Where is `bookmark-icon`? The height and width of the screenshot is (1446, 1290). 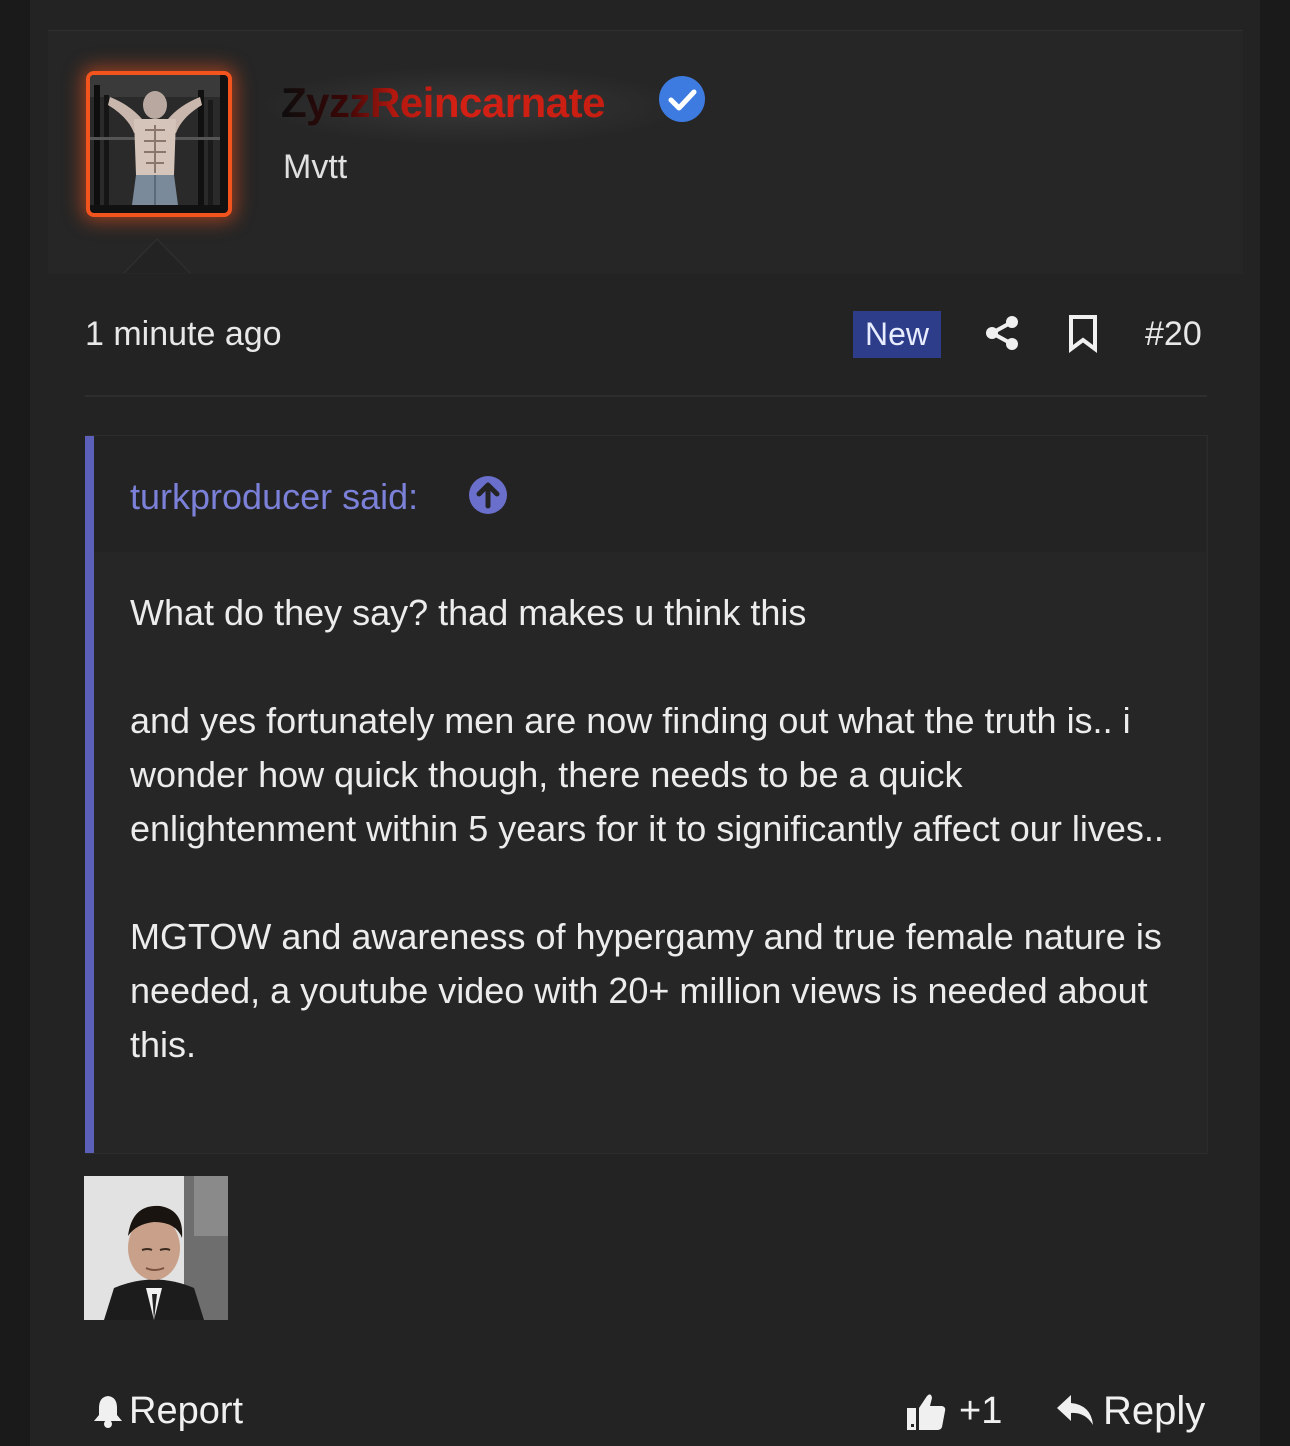 bookmark-icon is located at coordinates (1083, 333).